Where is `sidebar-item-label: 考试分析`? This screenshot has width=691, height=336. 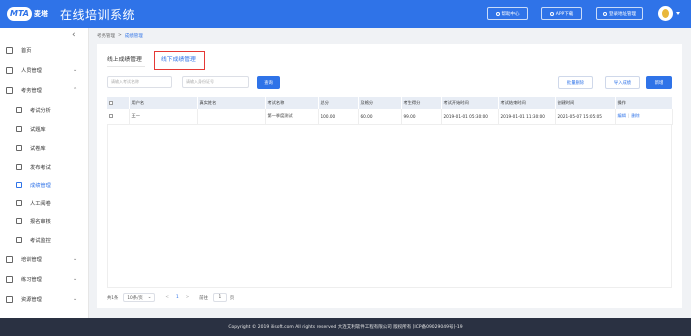
sidebar-item-label: 考试分析 is located at coordinates (40, 110).